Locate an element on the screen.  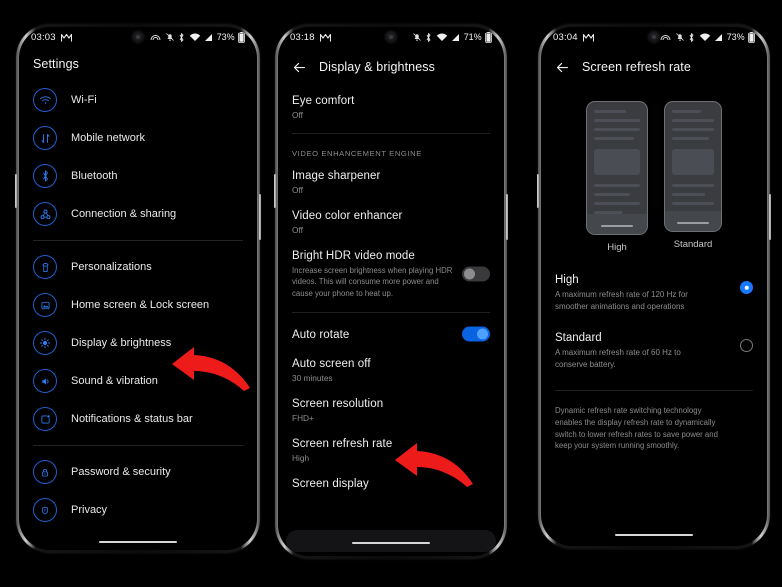
preview-gesture-bar is located at coordinates (617, 225).